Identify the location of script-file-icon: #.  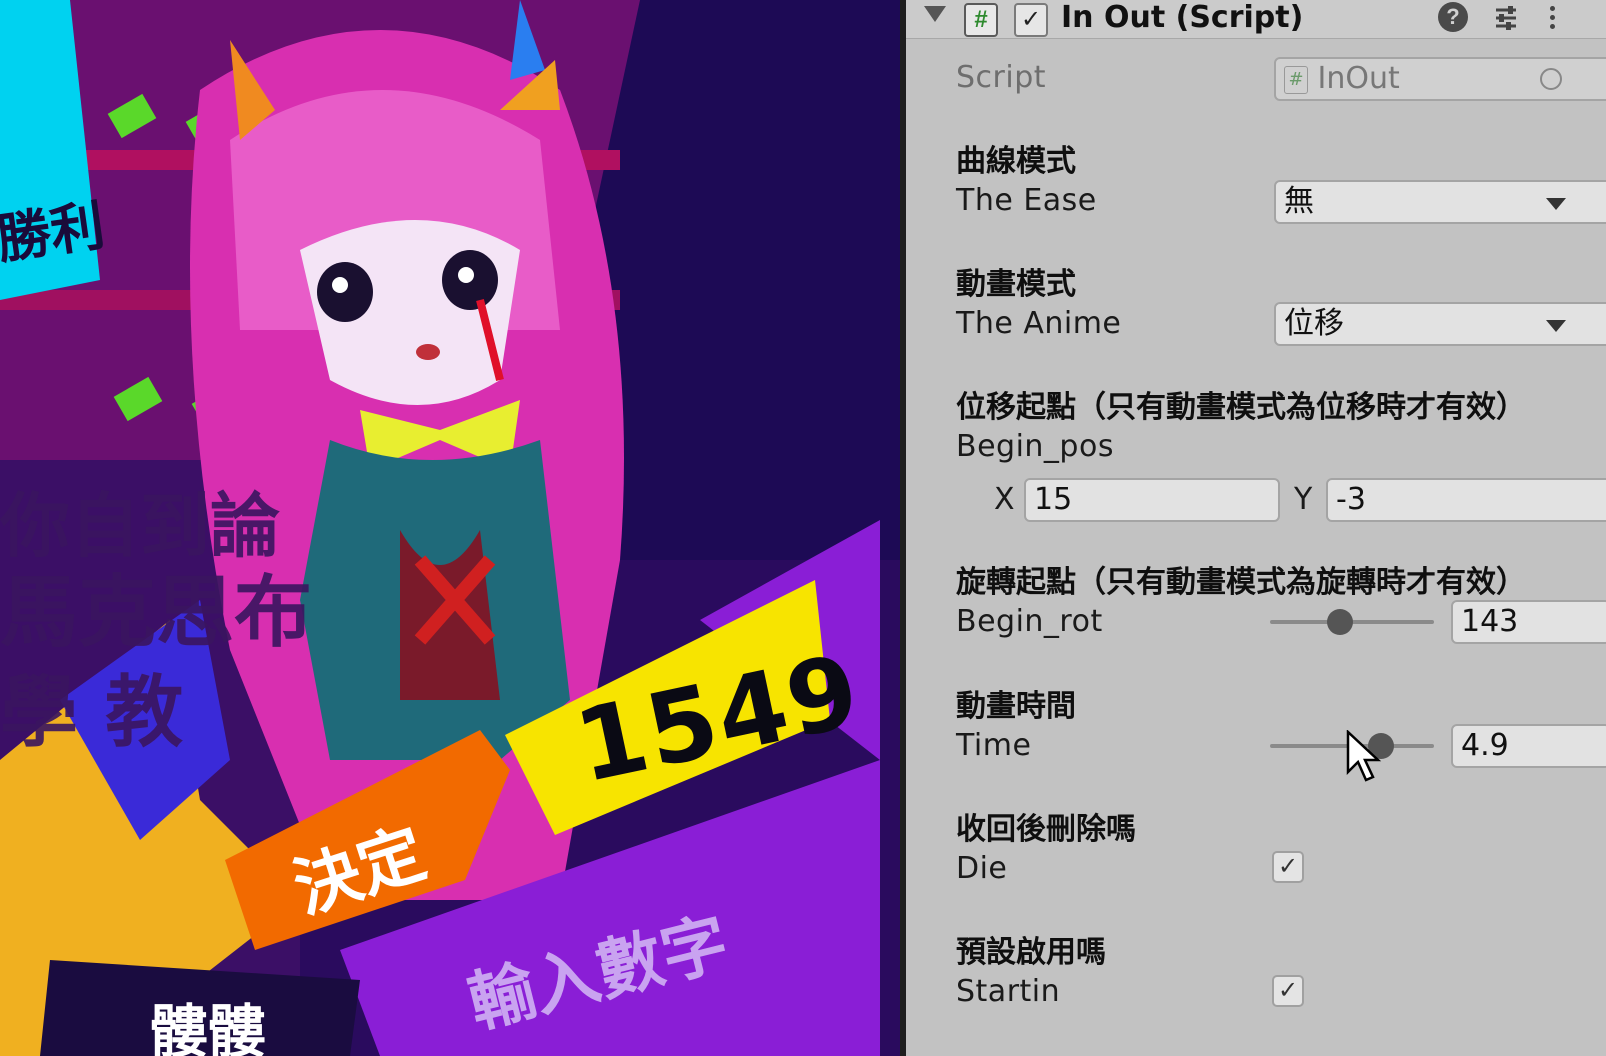
(1296, 79).